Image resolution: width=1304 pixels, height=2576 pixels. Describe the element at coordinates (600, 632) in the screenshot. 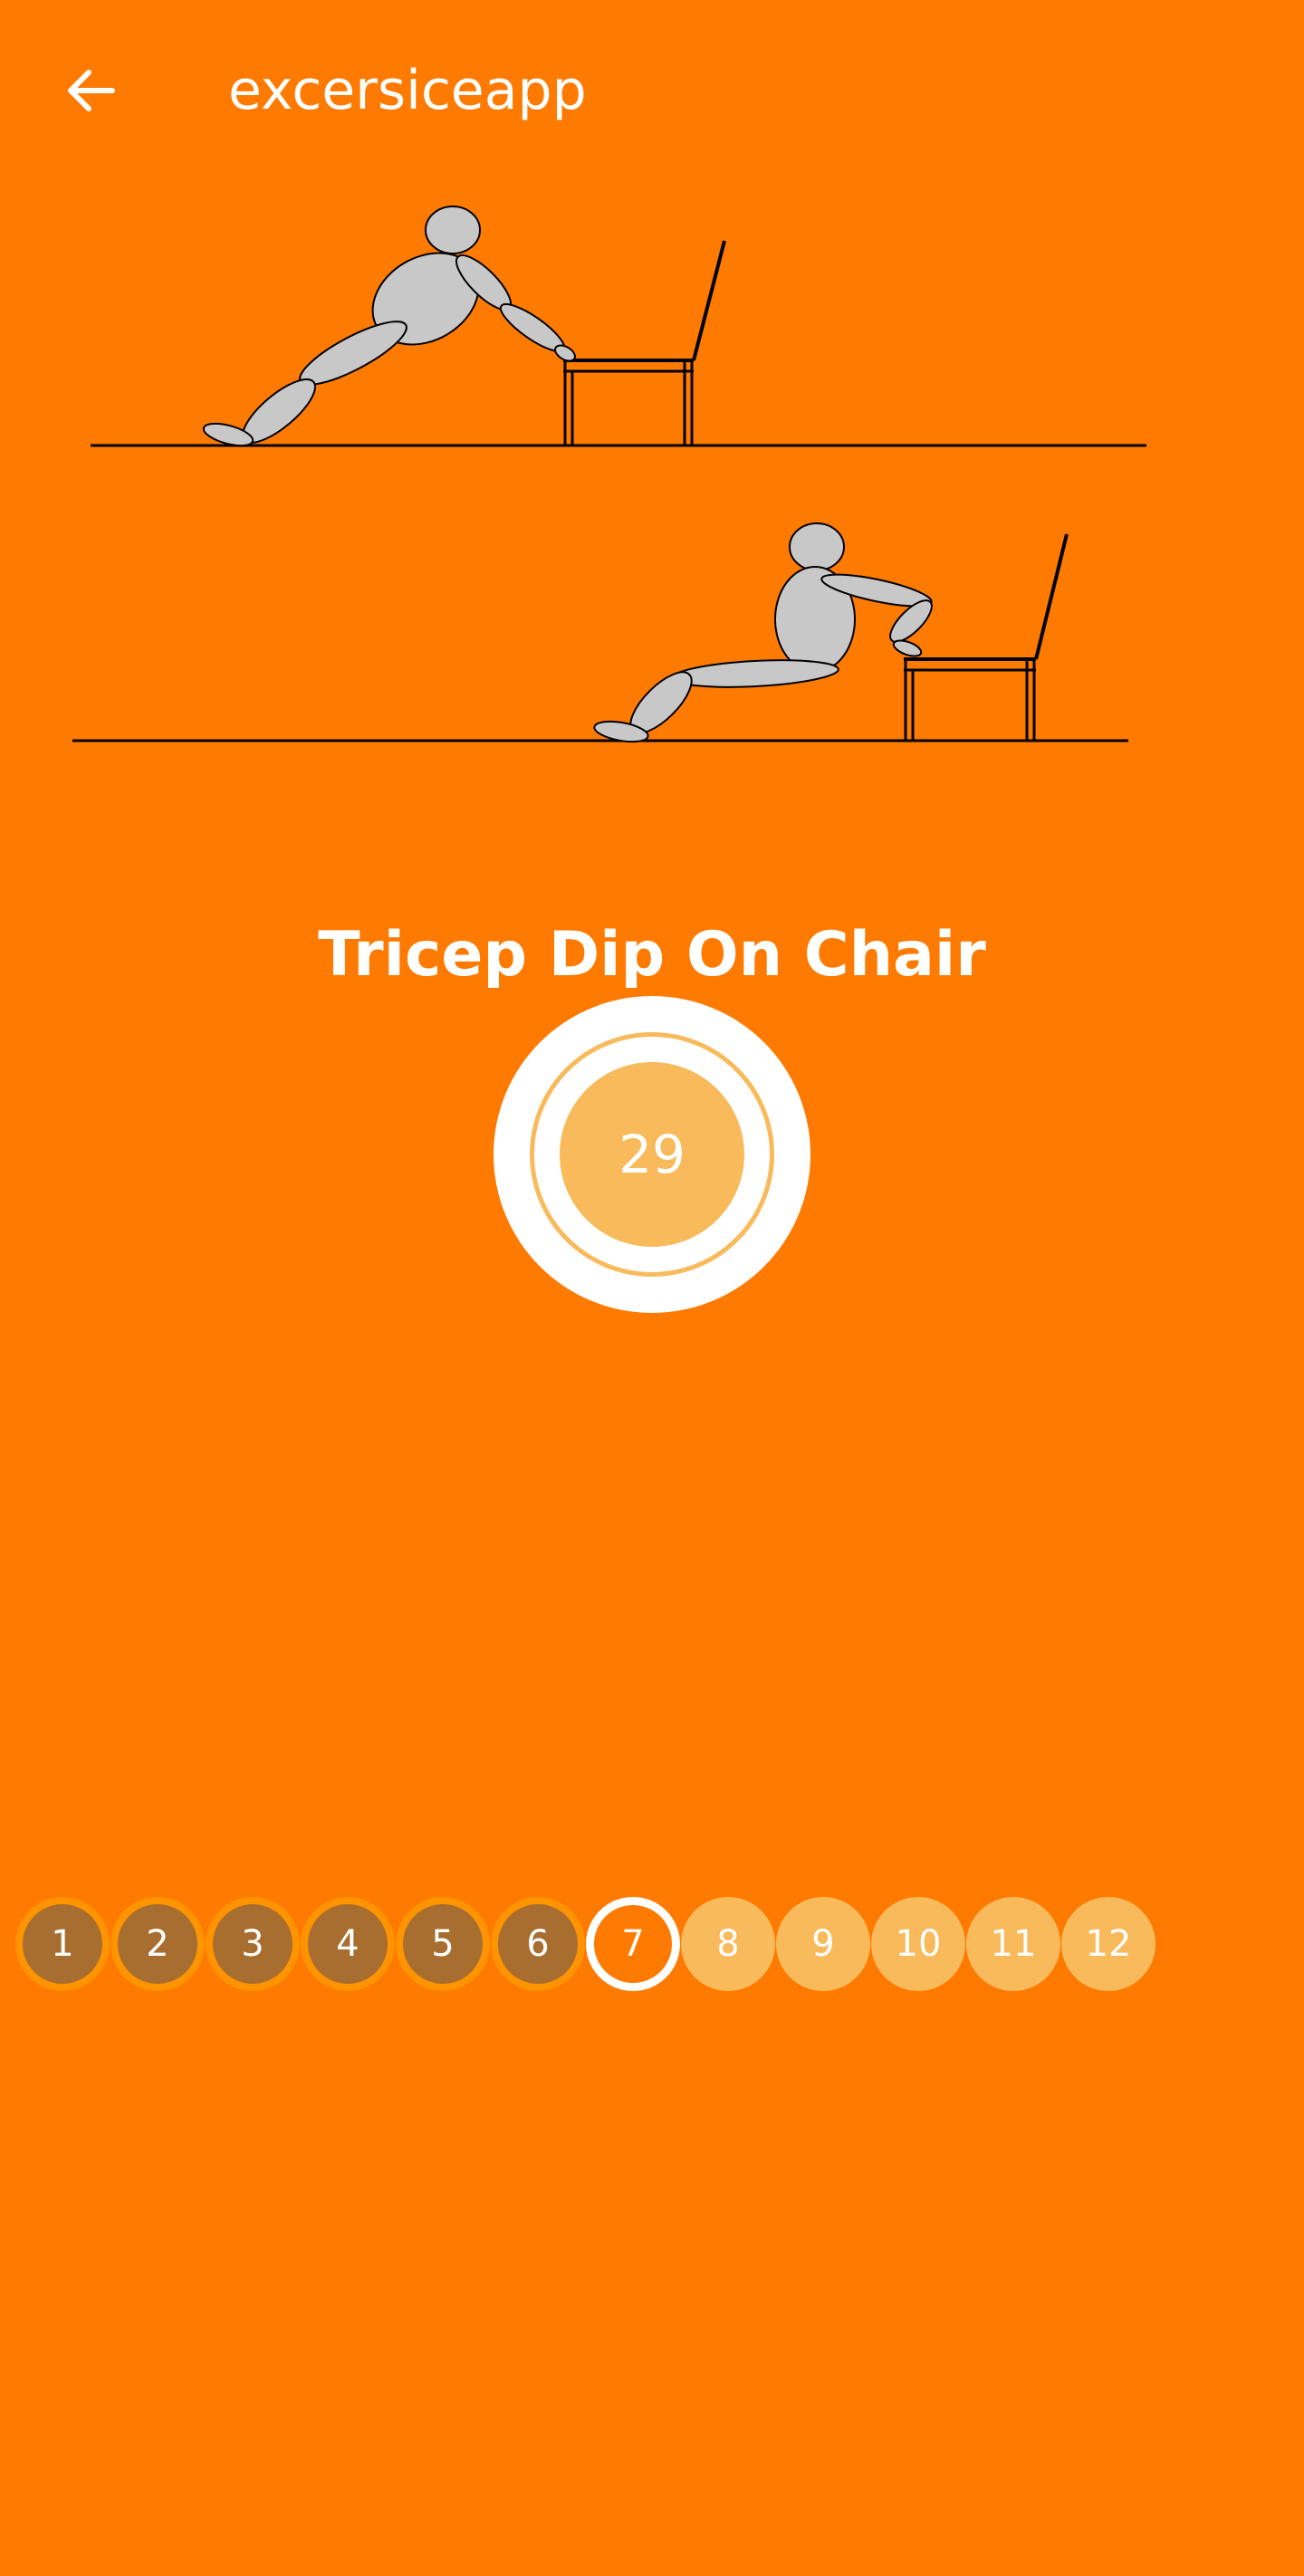

I see `exercise-pose-end` at that location.